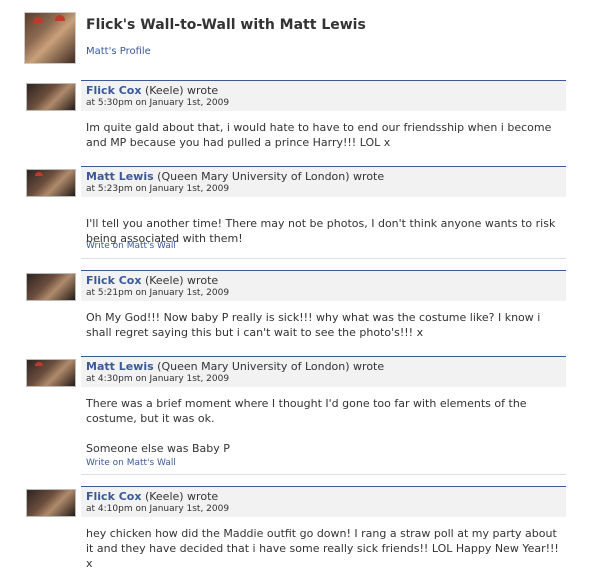 This screenshot has height=571, width=602. I want to click on post-time: at 4:10pm on January 1st, 2009, so click(158, 509).